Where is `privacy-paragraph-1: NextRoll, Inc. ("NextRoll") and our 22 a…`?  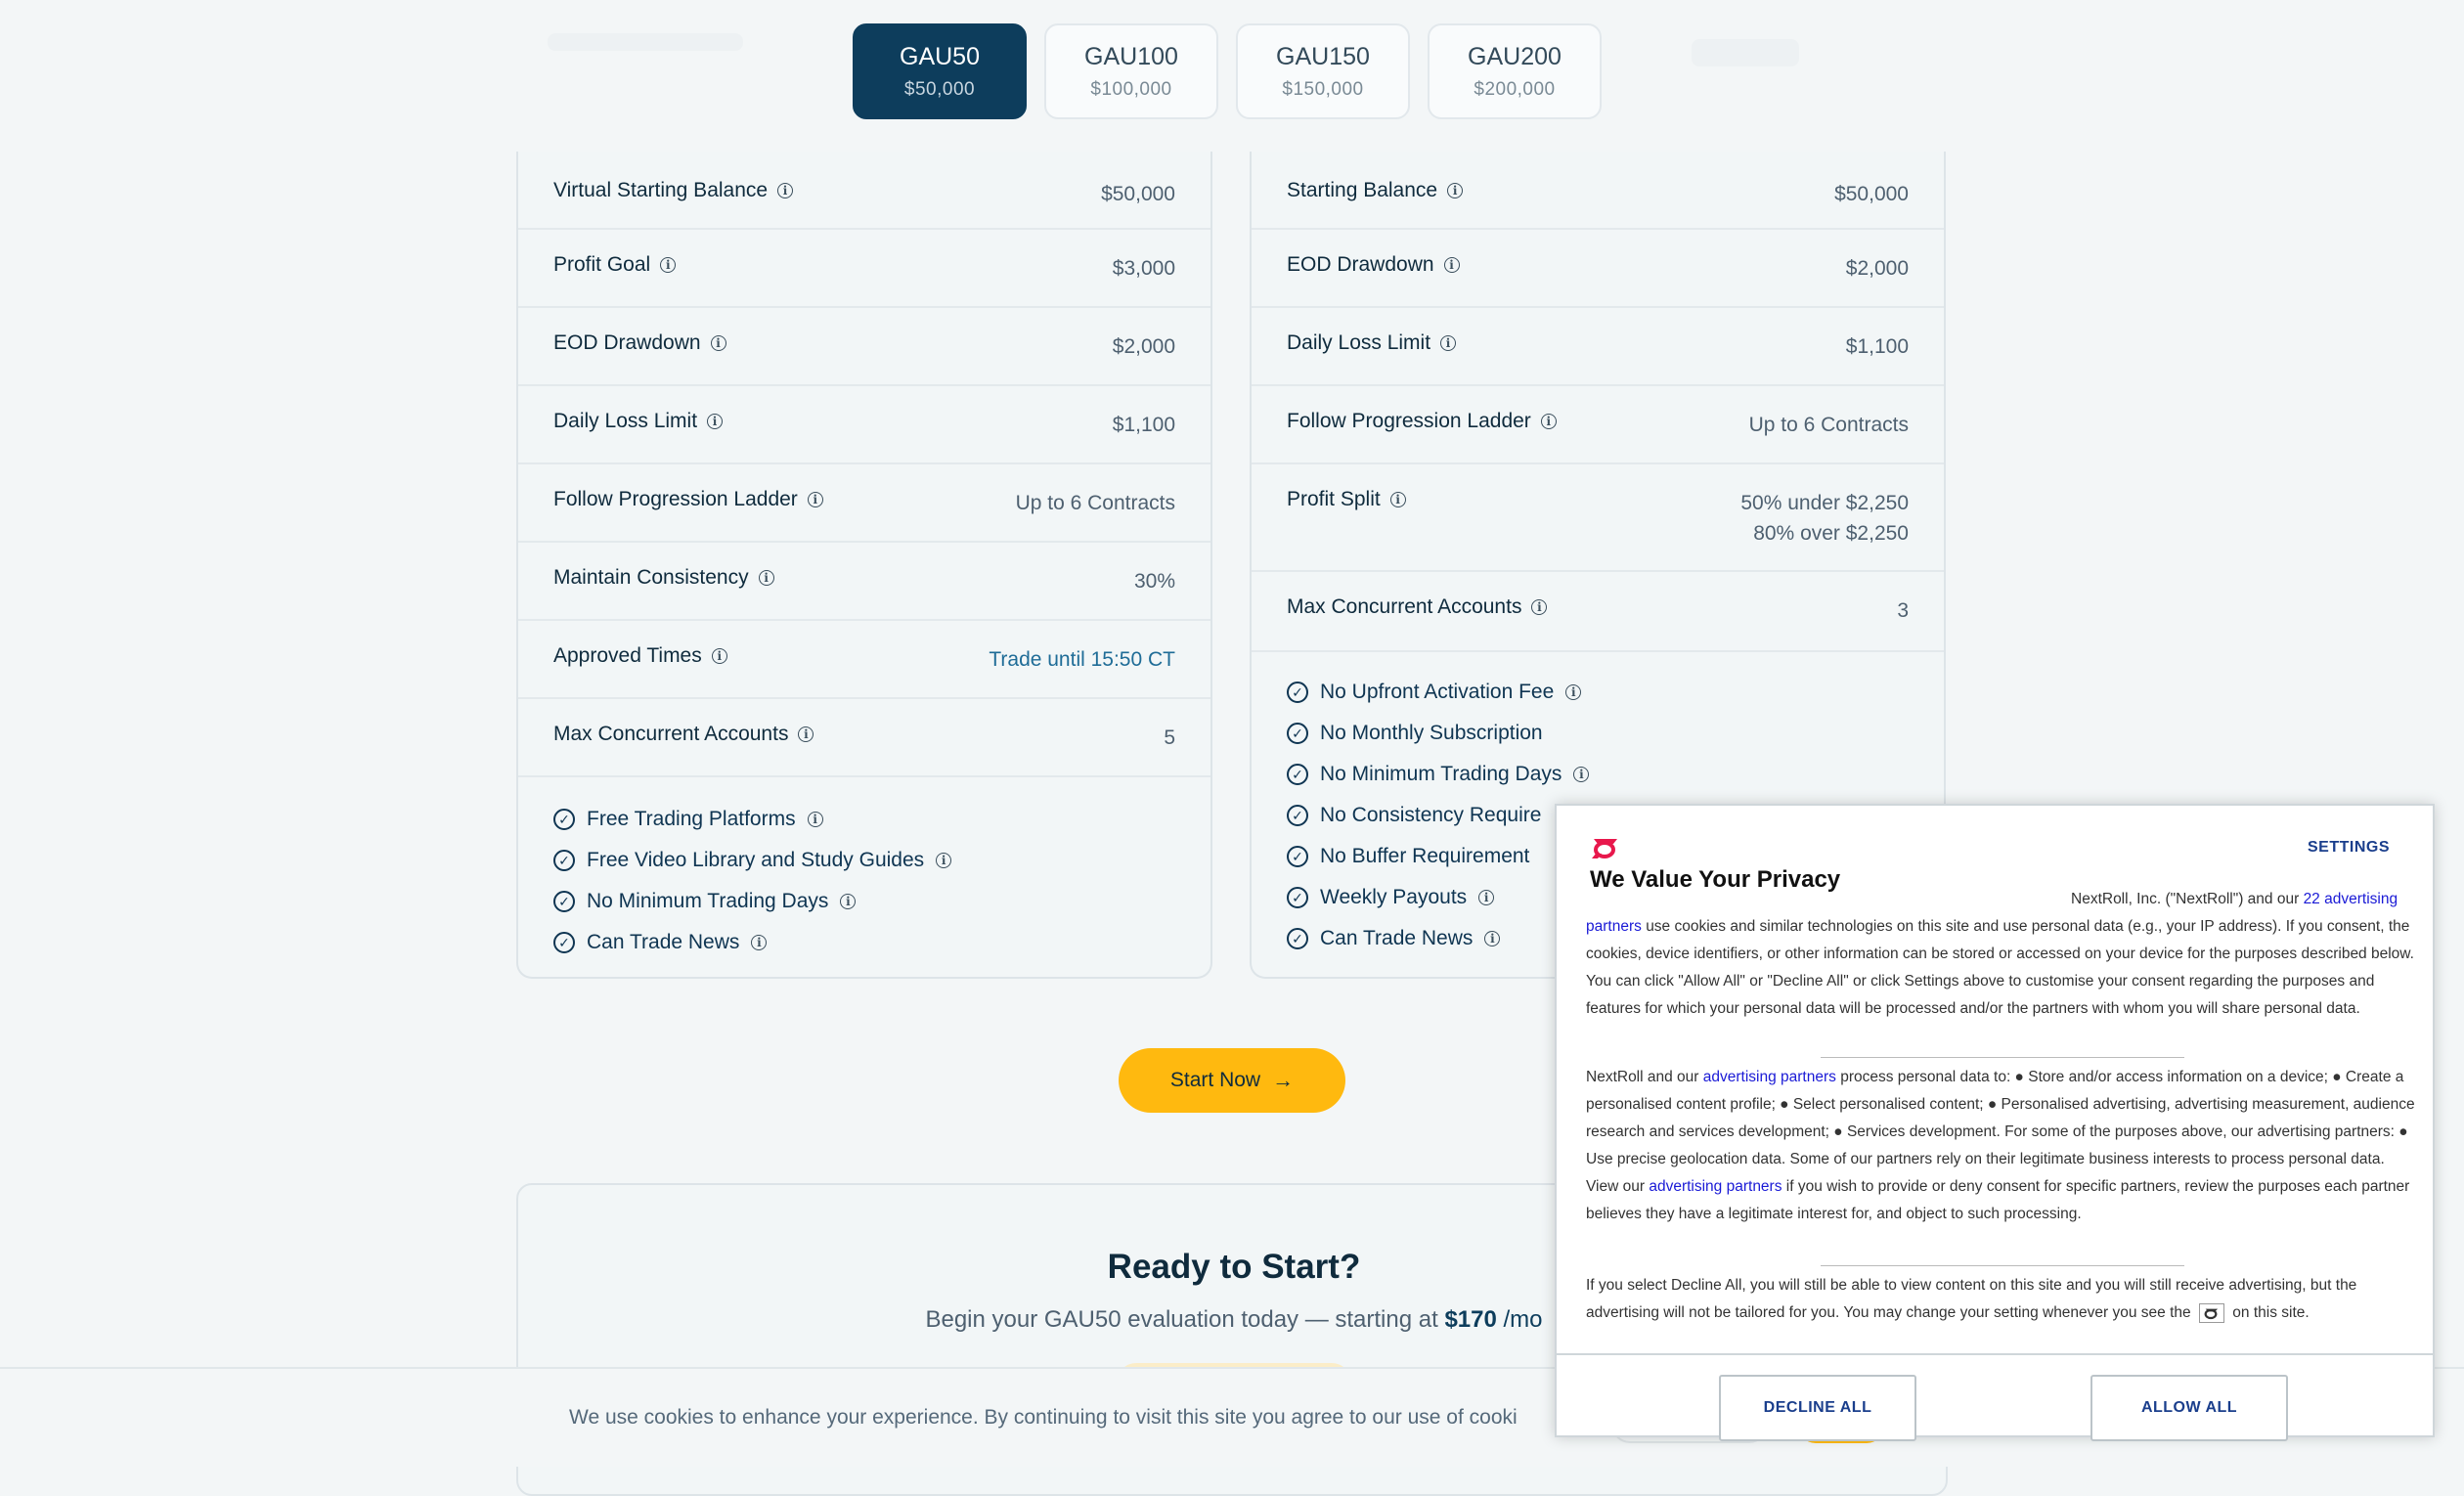
privacy-paragraph-1: NextRoll, Inc. ("NextRoll") and our 22 a… is located at coordinates (2000, 954).